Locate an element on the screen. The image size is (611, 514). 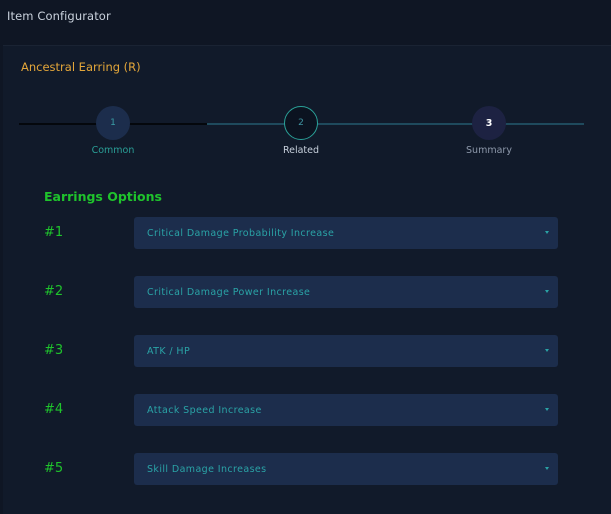
step-summary: 3 Summary is located at coordinates (489, 131).